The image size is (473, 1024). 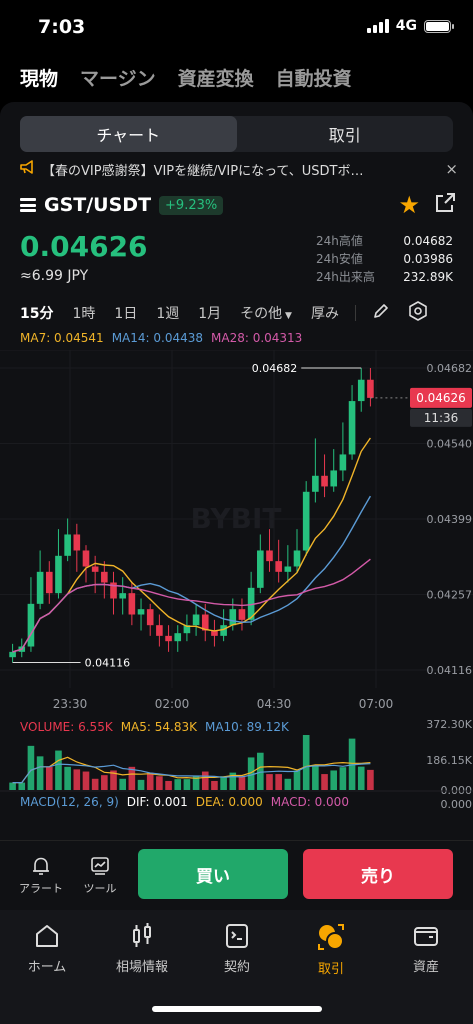 What do you see at coordinates (36, 313) in the screenshot?
I see `interval-15m: 15分` at bounding box center [36, 313].